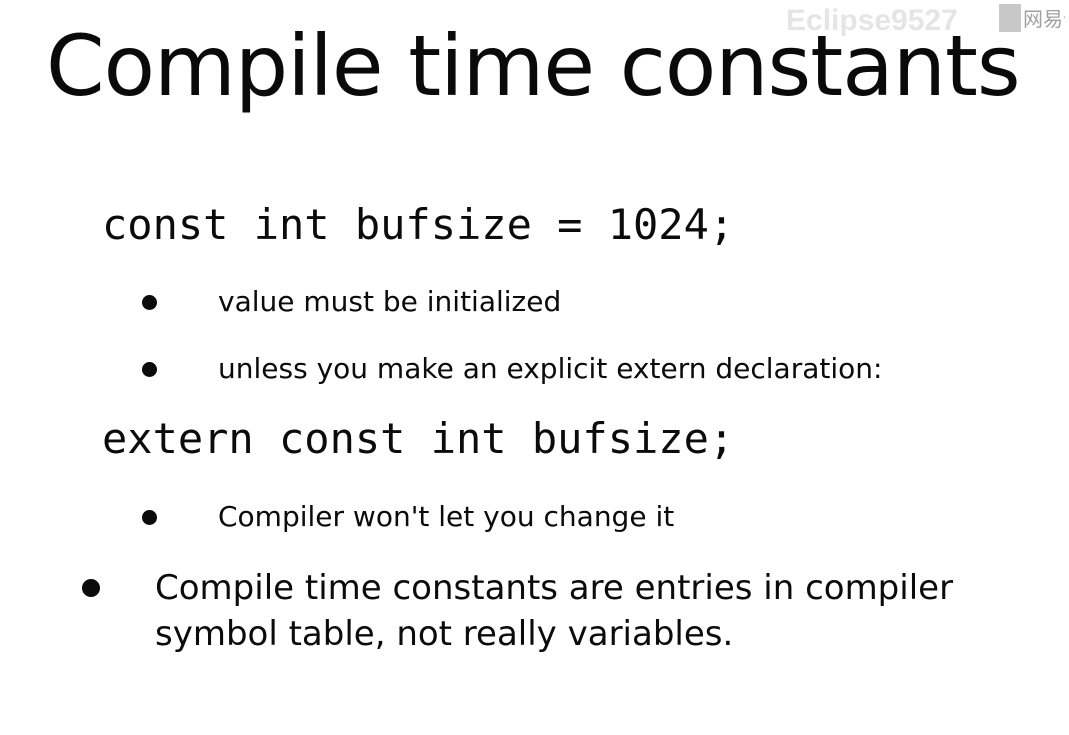 The height and width of the screenshot is (735, 1069). Describe the element at coordinates (418, 438) in the screenshot. I see `code-line-extern-declaration: extern const int bufsize;` at that location.